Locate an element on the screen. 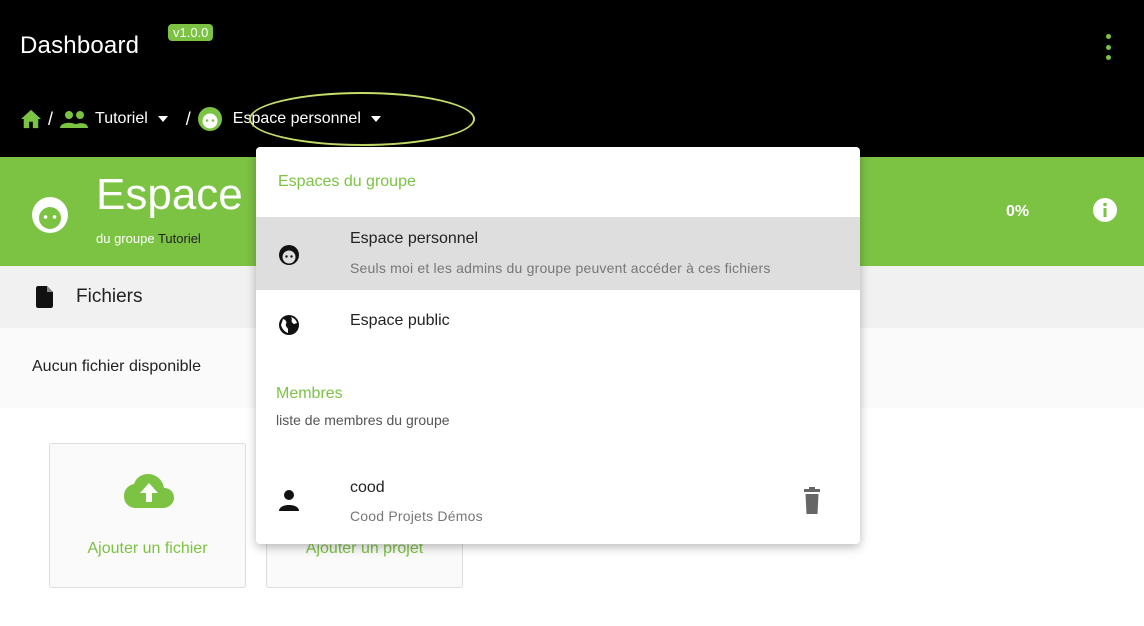 This screenshot has width=1144, height=626. member-name: cood is located at coordinates (367, 487).